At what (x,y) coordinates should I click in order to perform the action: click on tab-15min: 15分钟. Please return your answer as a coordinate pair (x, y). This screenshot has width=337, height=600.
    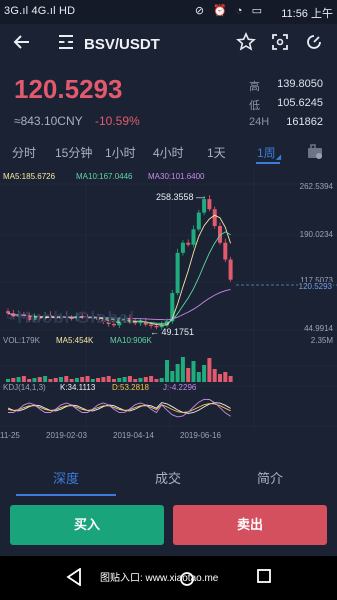
    Looking at the image, I should click on (73, 152).